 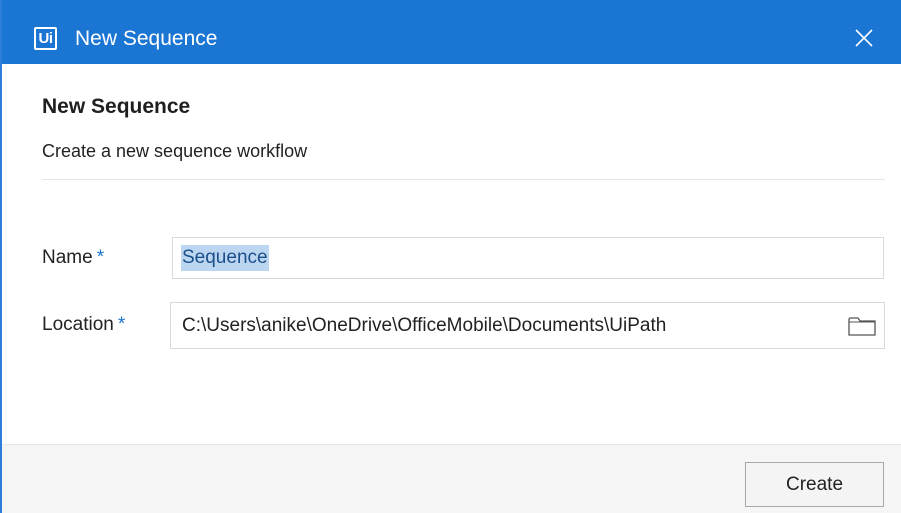 What do you see at coordinates (116, 106) in the screenshot?
I see `dialog-heading: New Sequence` at bounding box center [116, 106].